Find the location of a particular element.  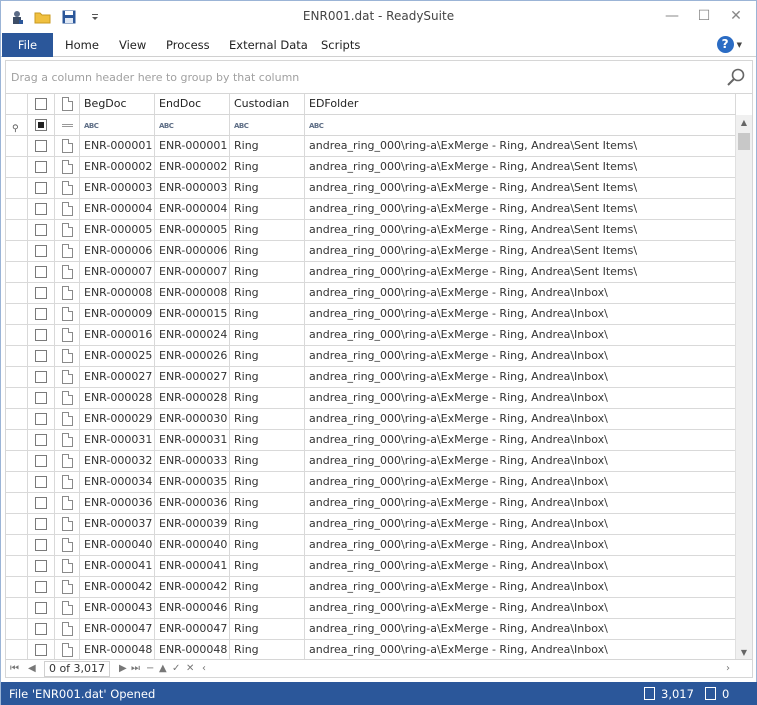

filter-begdoc: ABC is located at coordinates (117, 125).